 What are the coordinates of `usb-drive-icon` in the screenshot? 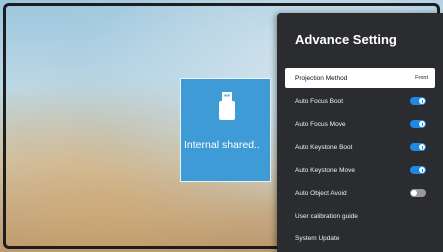 It's located at (227, 106).